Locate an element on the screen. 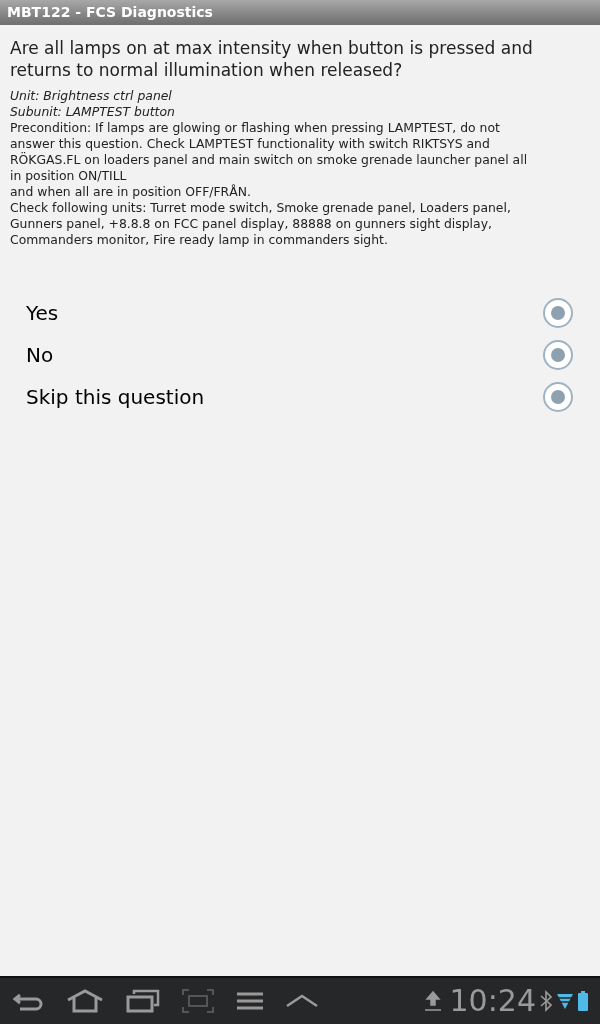  menu-icon is located at coordinates (250, 1001).